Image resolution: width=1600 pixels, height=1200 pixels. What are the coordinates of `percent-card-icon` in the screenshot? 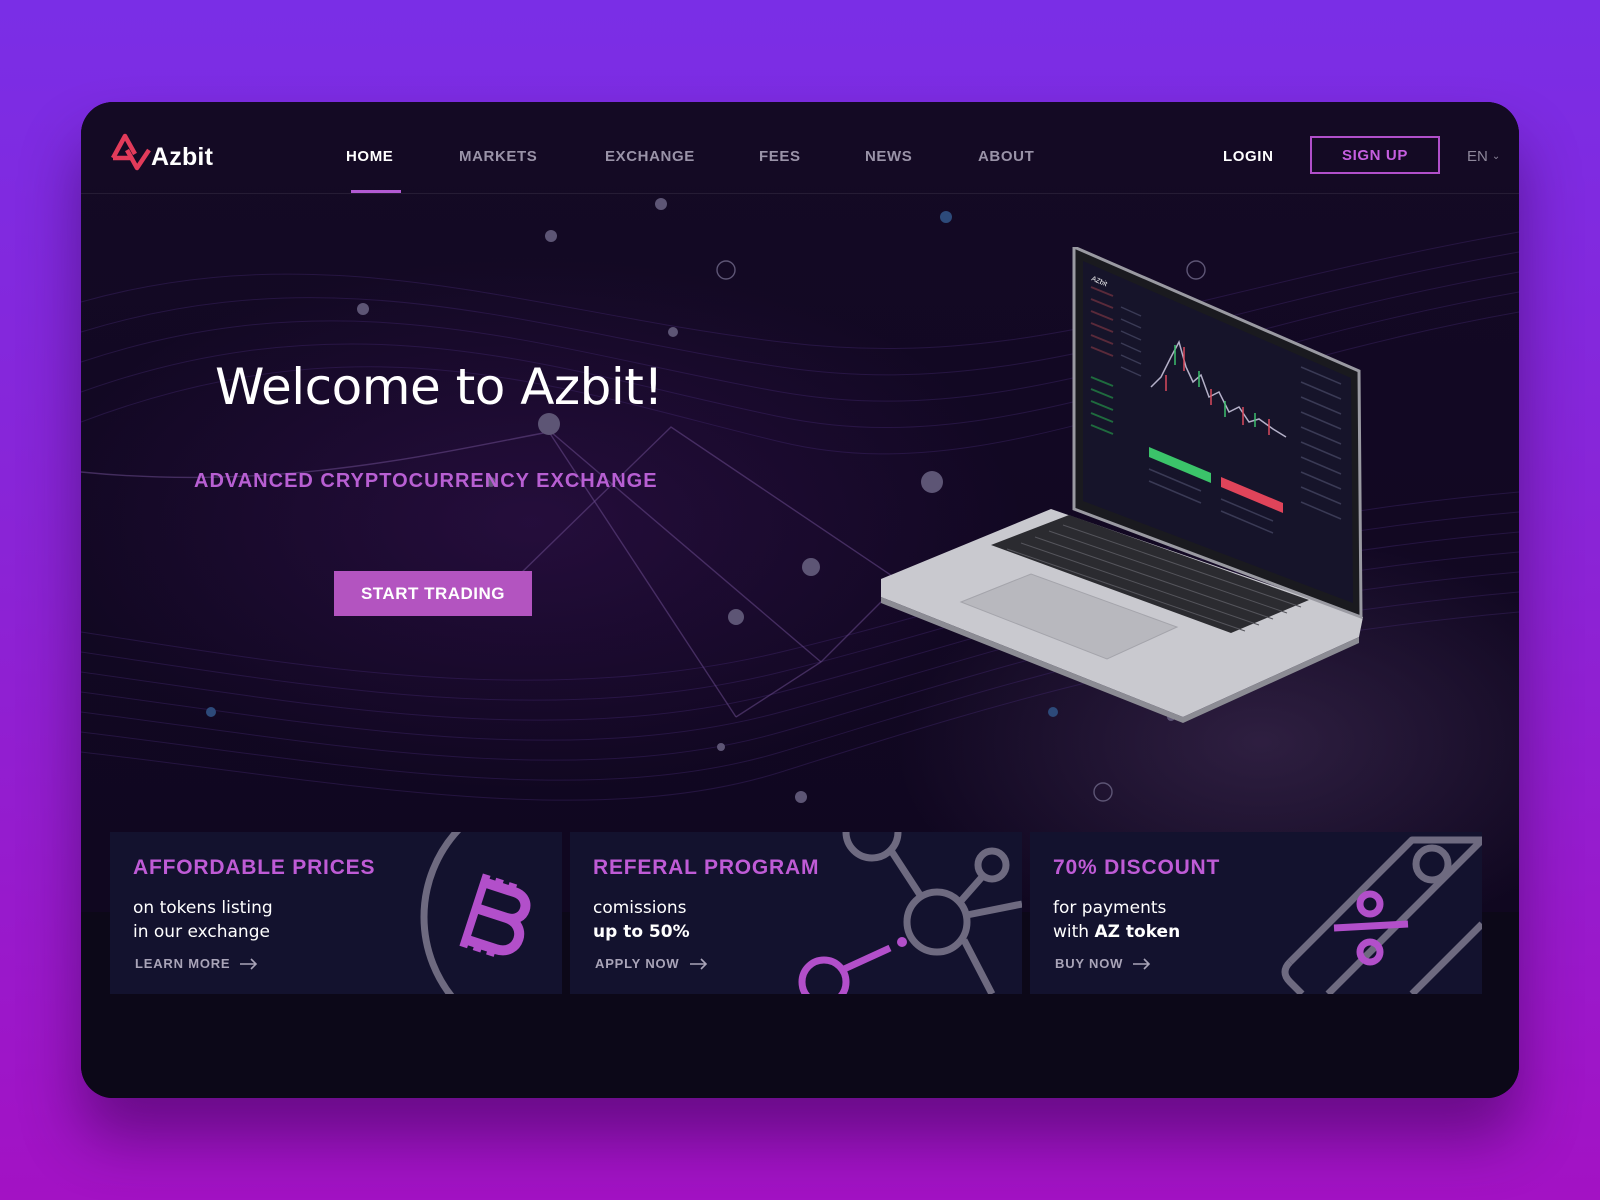 It's located at (1381, 915).